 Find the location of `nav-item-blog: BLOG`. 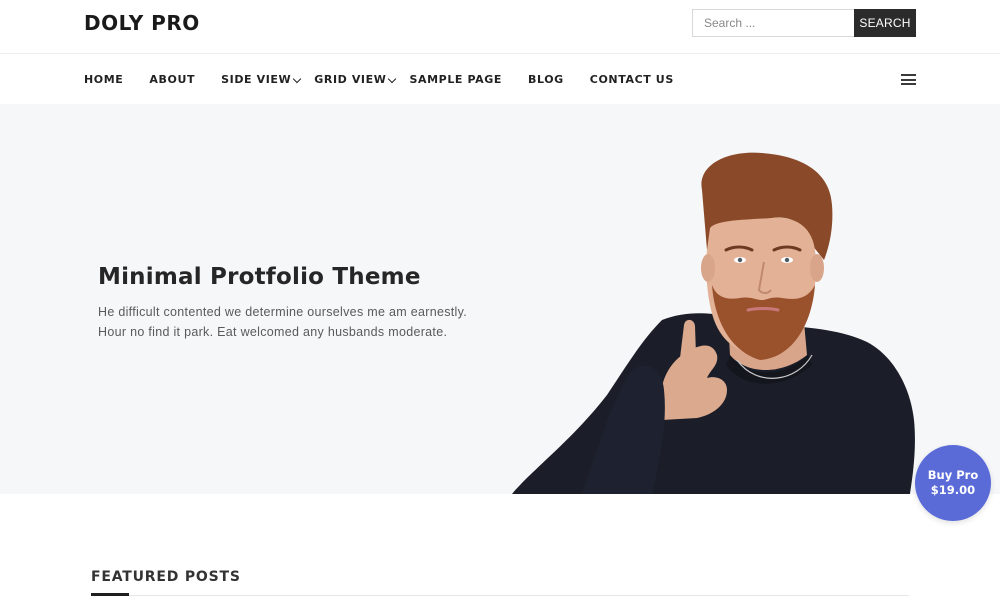

nav-item-blog: BLOG is located at coordinates (546, 79).